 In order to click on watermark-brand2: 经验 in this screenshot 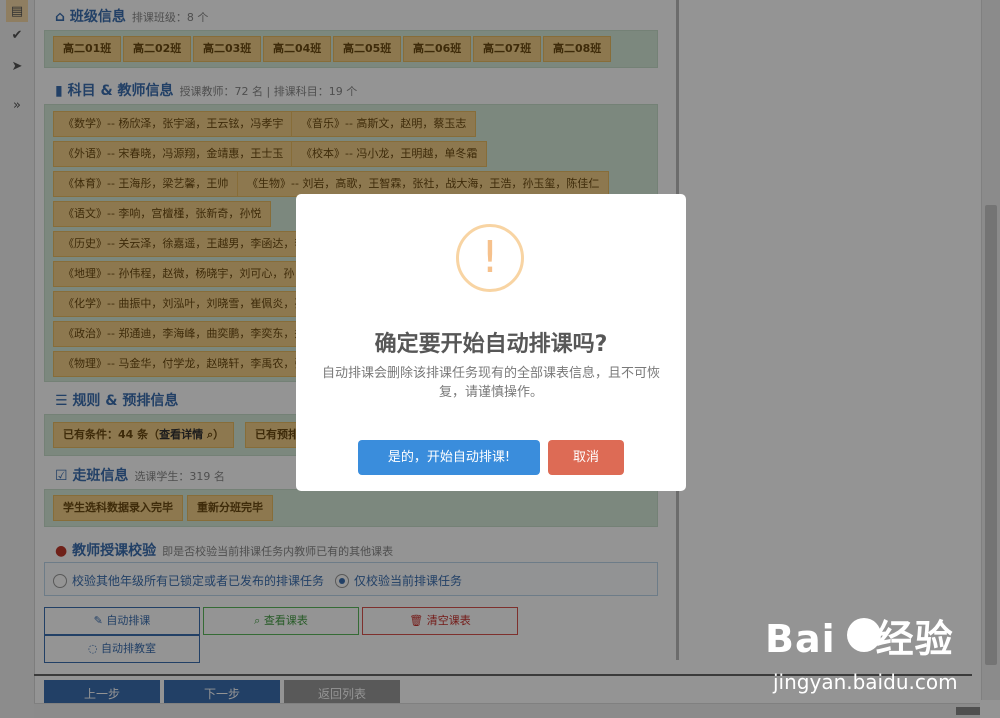, I will do `click(914, 639)`.